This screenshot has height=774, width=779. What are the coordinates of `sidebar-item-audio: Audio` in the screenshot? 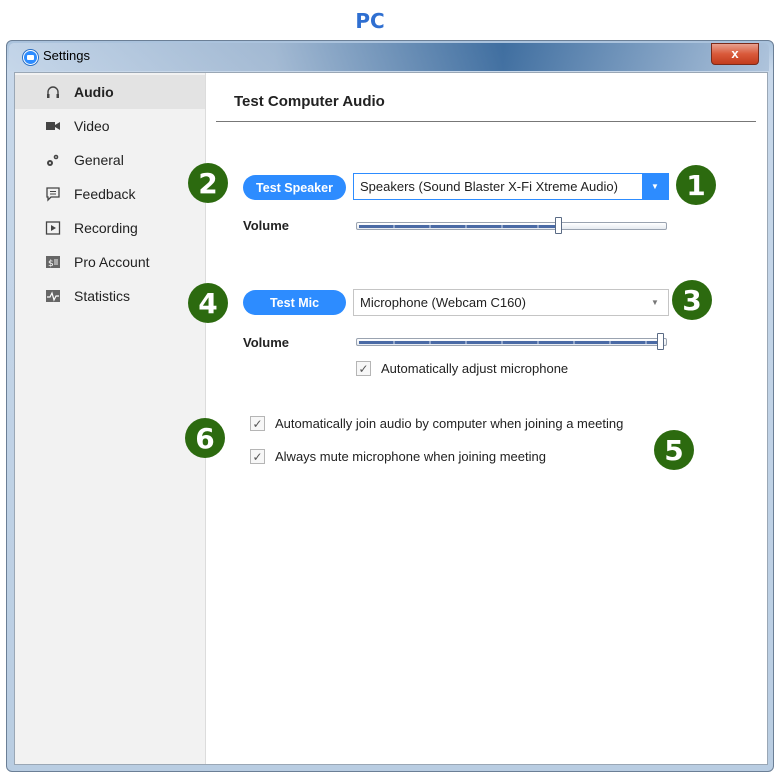 It's located at (110, 92).